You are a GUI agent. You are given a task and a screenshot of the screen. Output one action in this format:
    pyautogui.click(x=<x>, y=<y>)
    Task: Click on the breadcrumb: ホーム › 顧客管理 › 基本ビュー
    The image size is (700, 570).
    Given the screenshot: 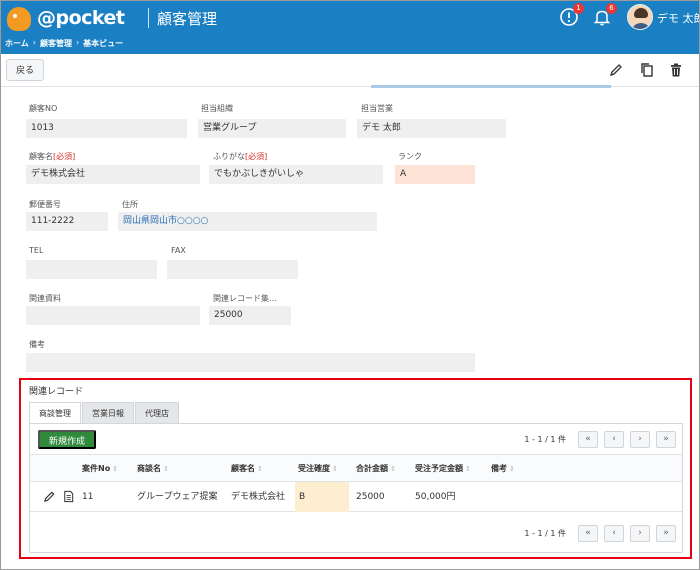 What is the action you would take?
    pyautogui.click(x=64, y=43)
    